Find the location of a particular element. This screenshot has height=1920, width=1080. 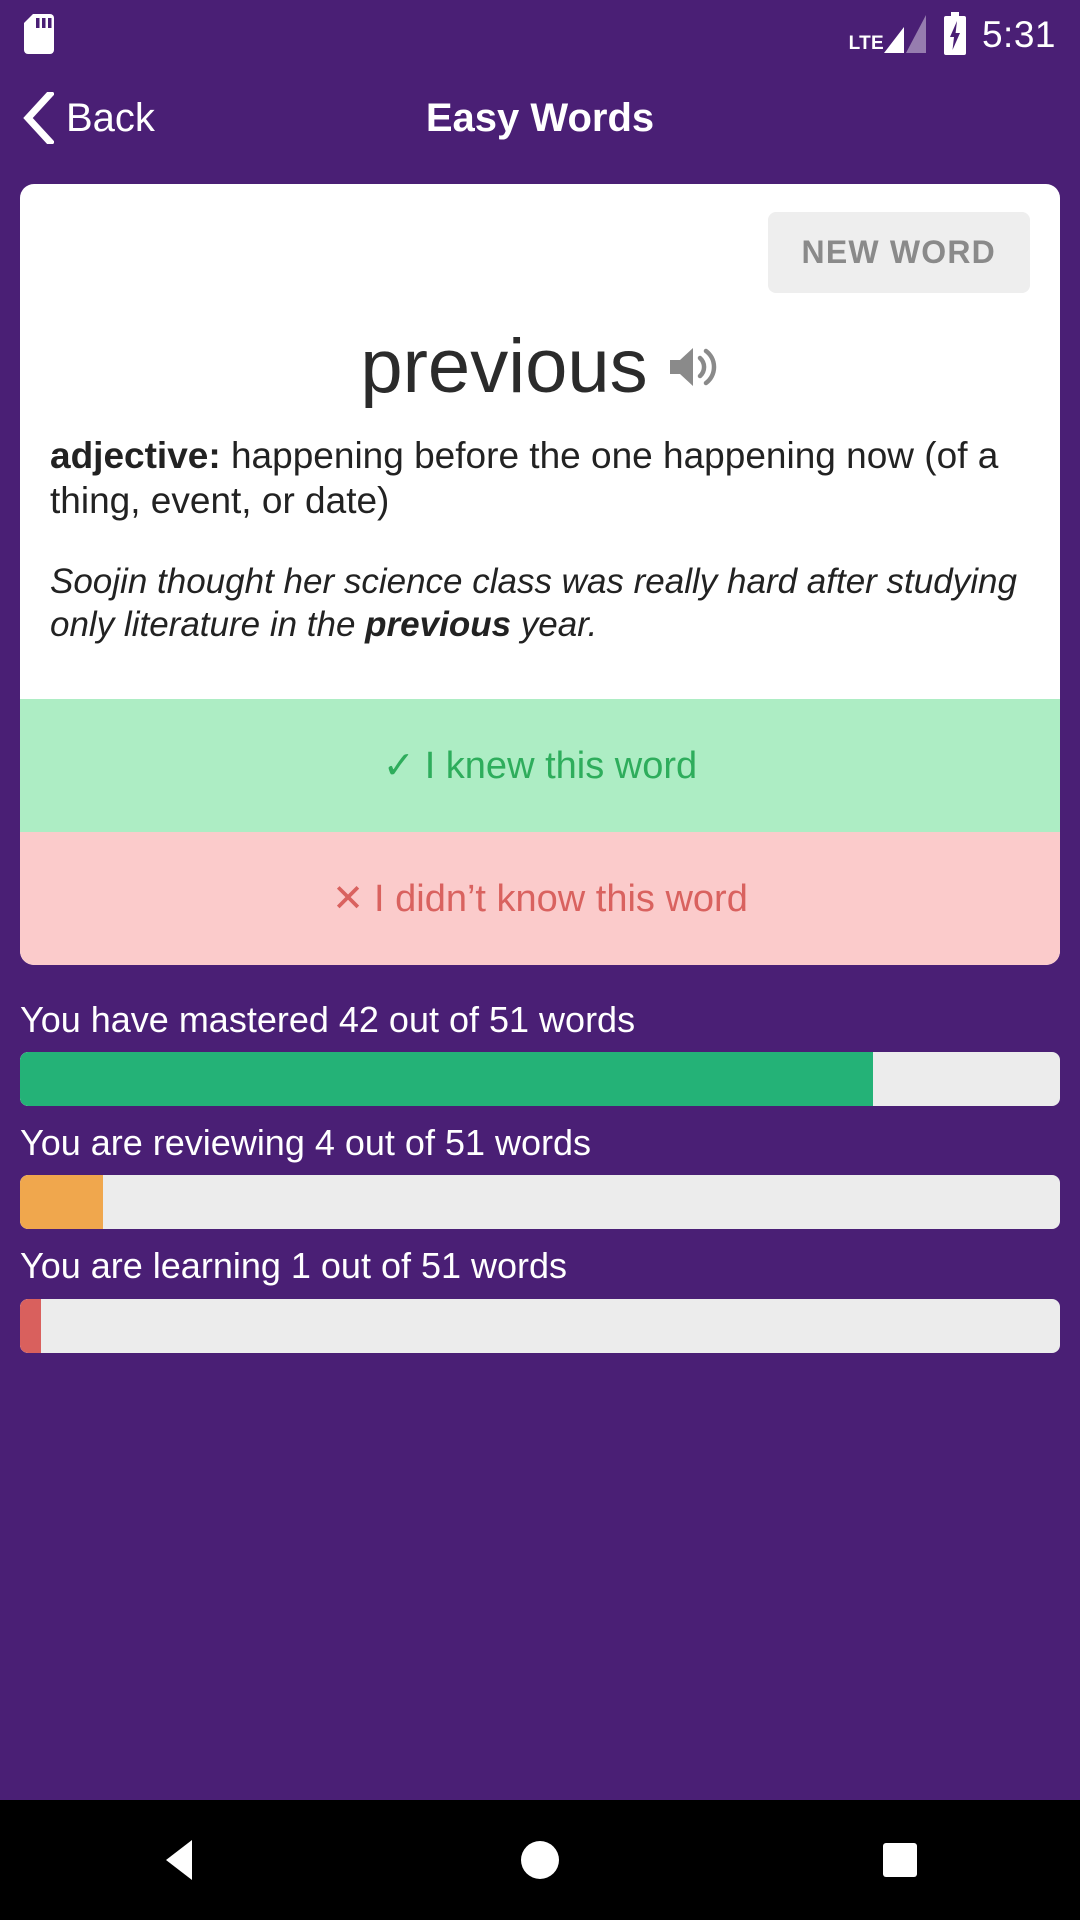

check-icon: ✓ is located at coordinates (398, 765).